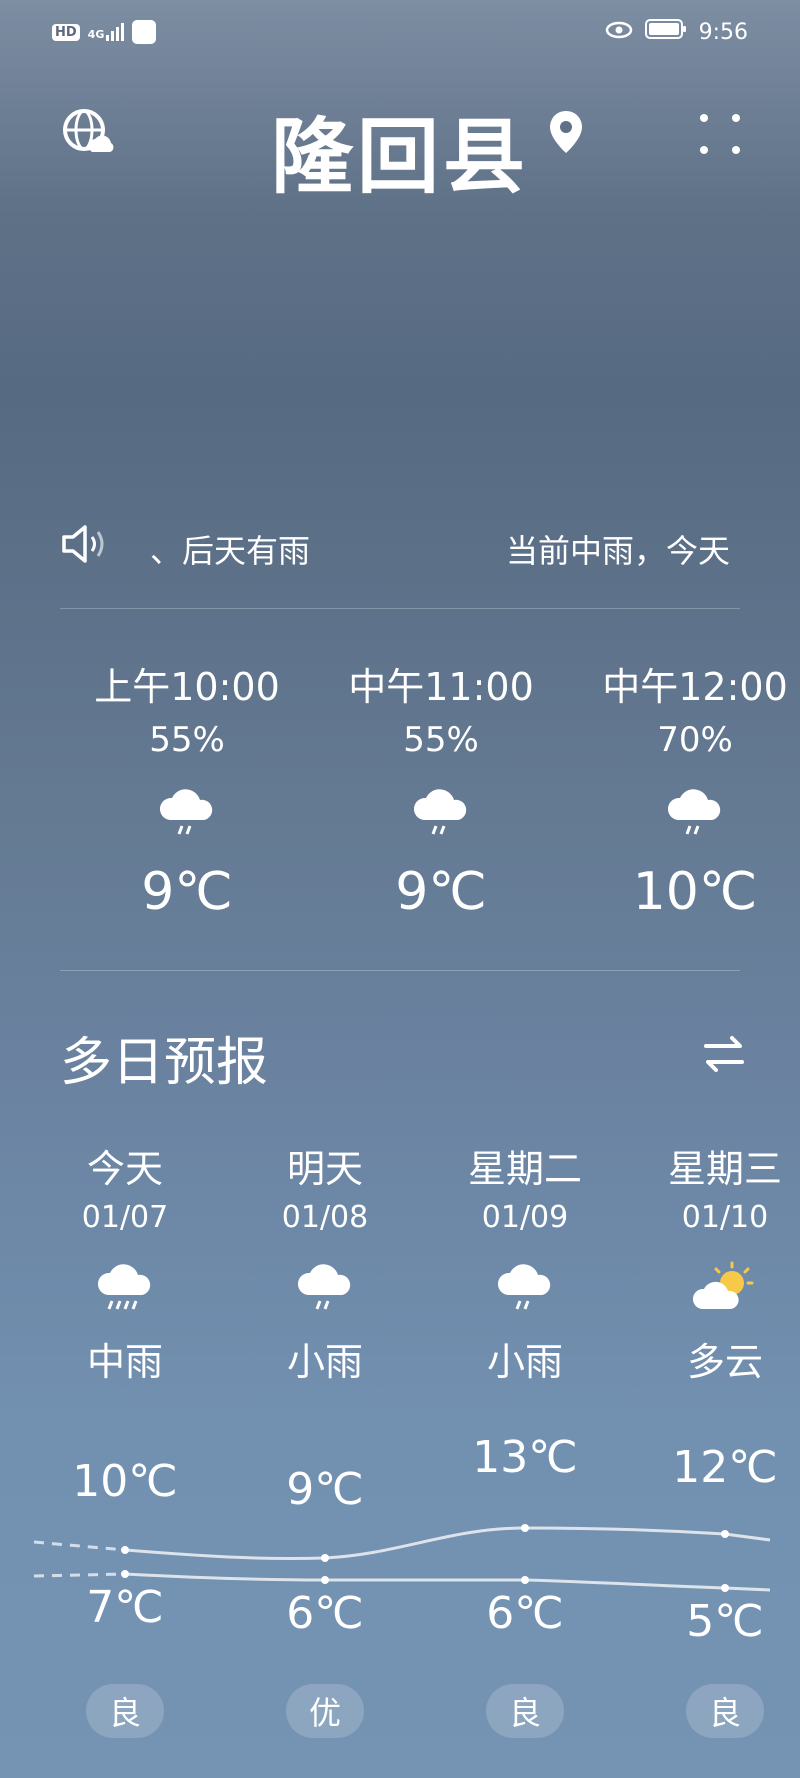  What do you see at coordinates (325, 1711) in the screenshot?
I see `aqi-badge: 优` at bounding box center [325, 1711].